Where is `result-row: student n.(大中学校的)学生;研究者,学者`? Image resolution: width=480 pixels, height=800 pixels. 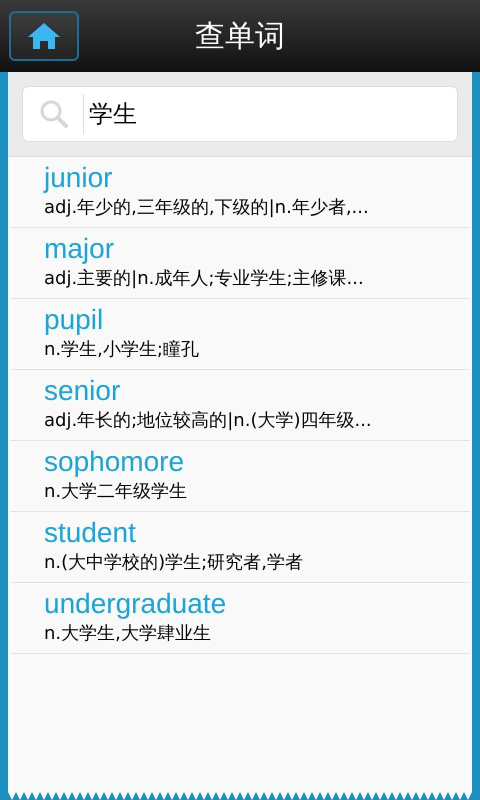 result-row: student n.(大中学校的)学生;研究者,学者 is located at coordinates (240, 547).